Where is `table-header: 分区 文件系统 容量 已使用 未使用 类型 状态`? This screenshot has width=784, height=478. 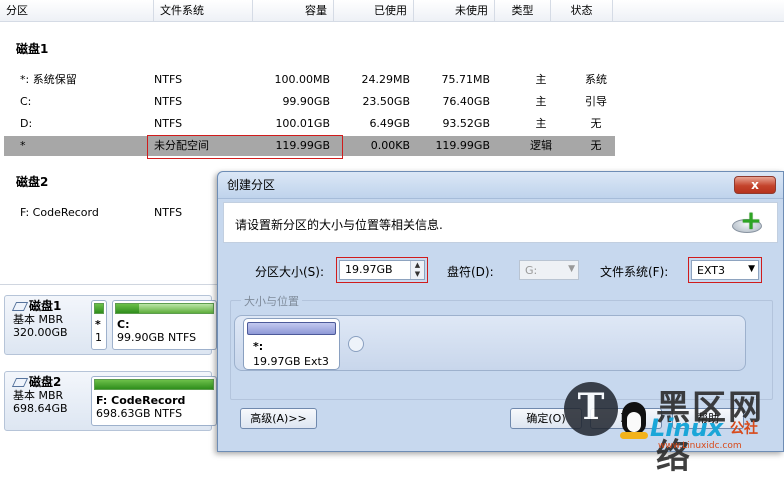
table-header: 分区 文件系统 容量 已使用 未使用 类型 状态 is located at coordinates (392, 11).